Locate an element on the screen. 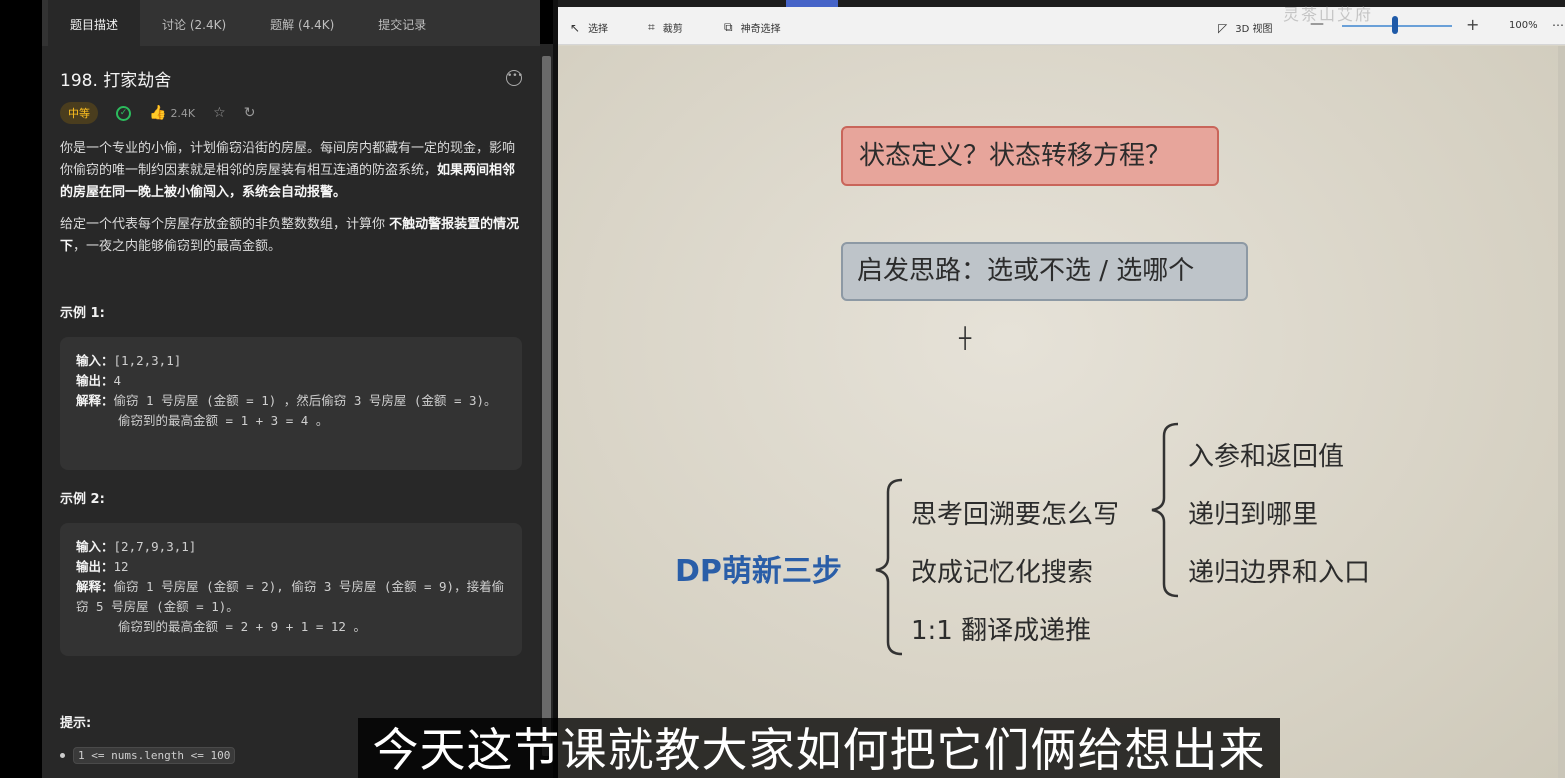  window-top-edge is located at coordinates (1061, 3).